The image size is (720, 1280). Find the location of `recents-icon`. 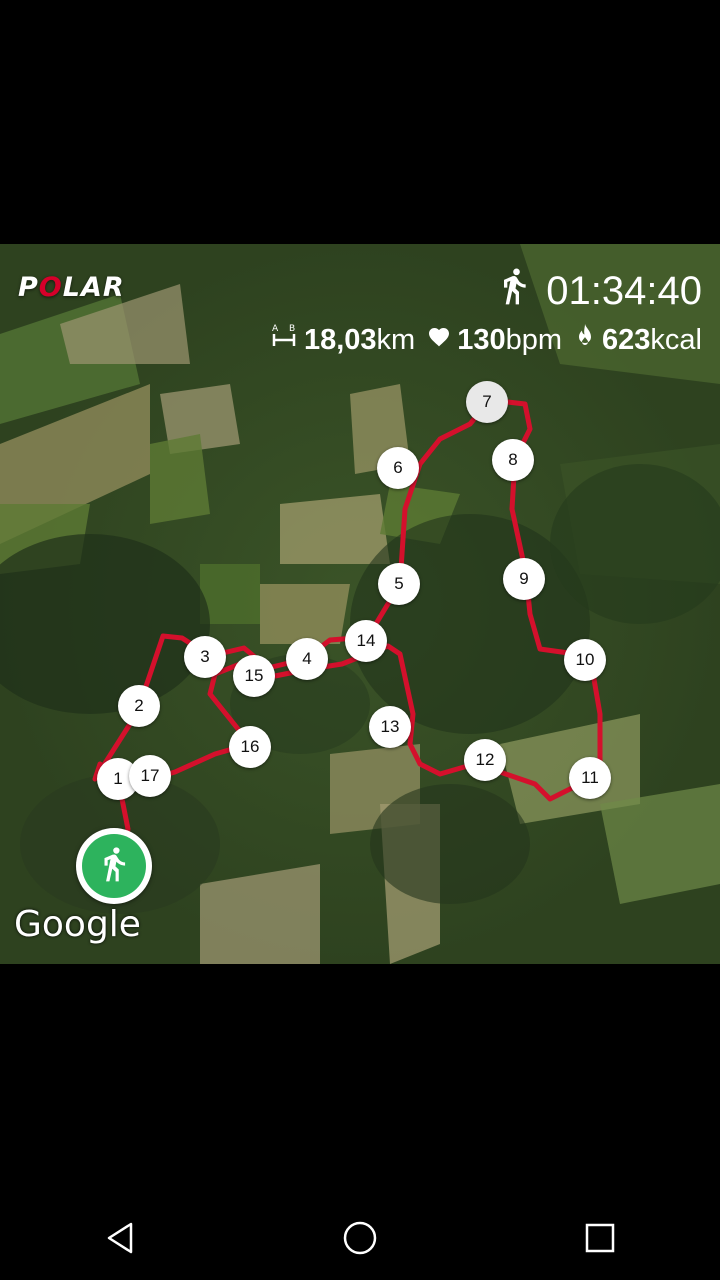

recents-icon is located at coordinates (600, 1240).